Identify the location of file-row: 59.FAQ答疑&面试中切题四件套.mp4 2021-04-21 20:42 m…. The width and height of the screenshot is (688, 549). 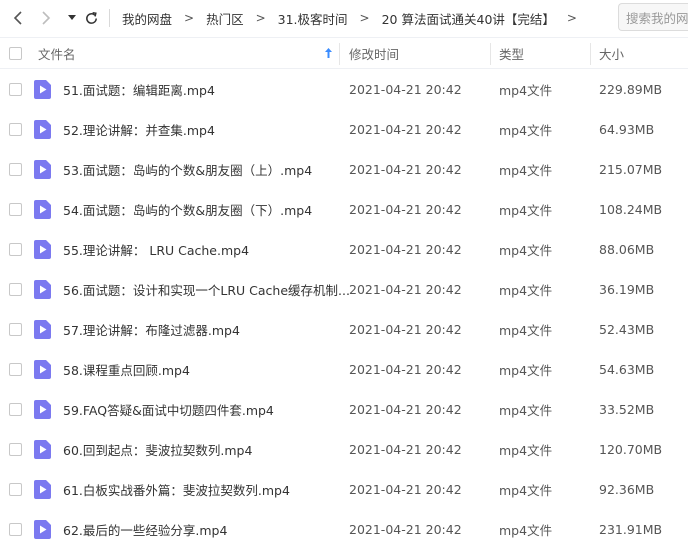
(344, 409).